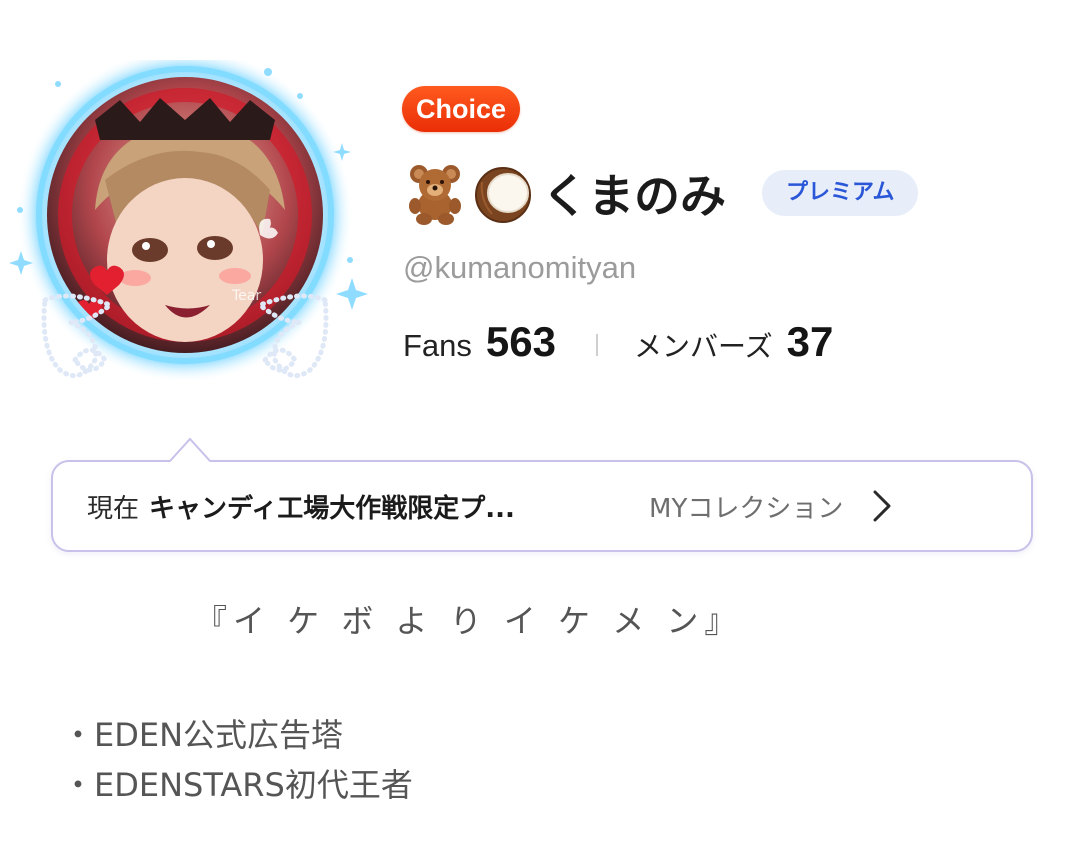 This screenshot has height=844, width=1073. I want to click on user-handle: @kumanomityan, so click(520, 267).